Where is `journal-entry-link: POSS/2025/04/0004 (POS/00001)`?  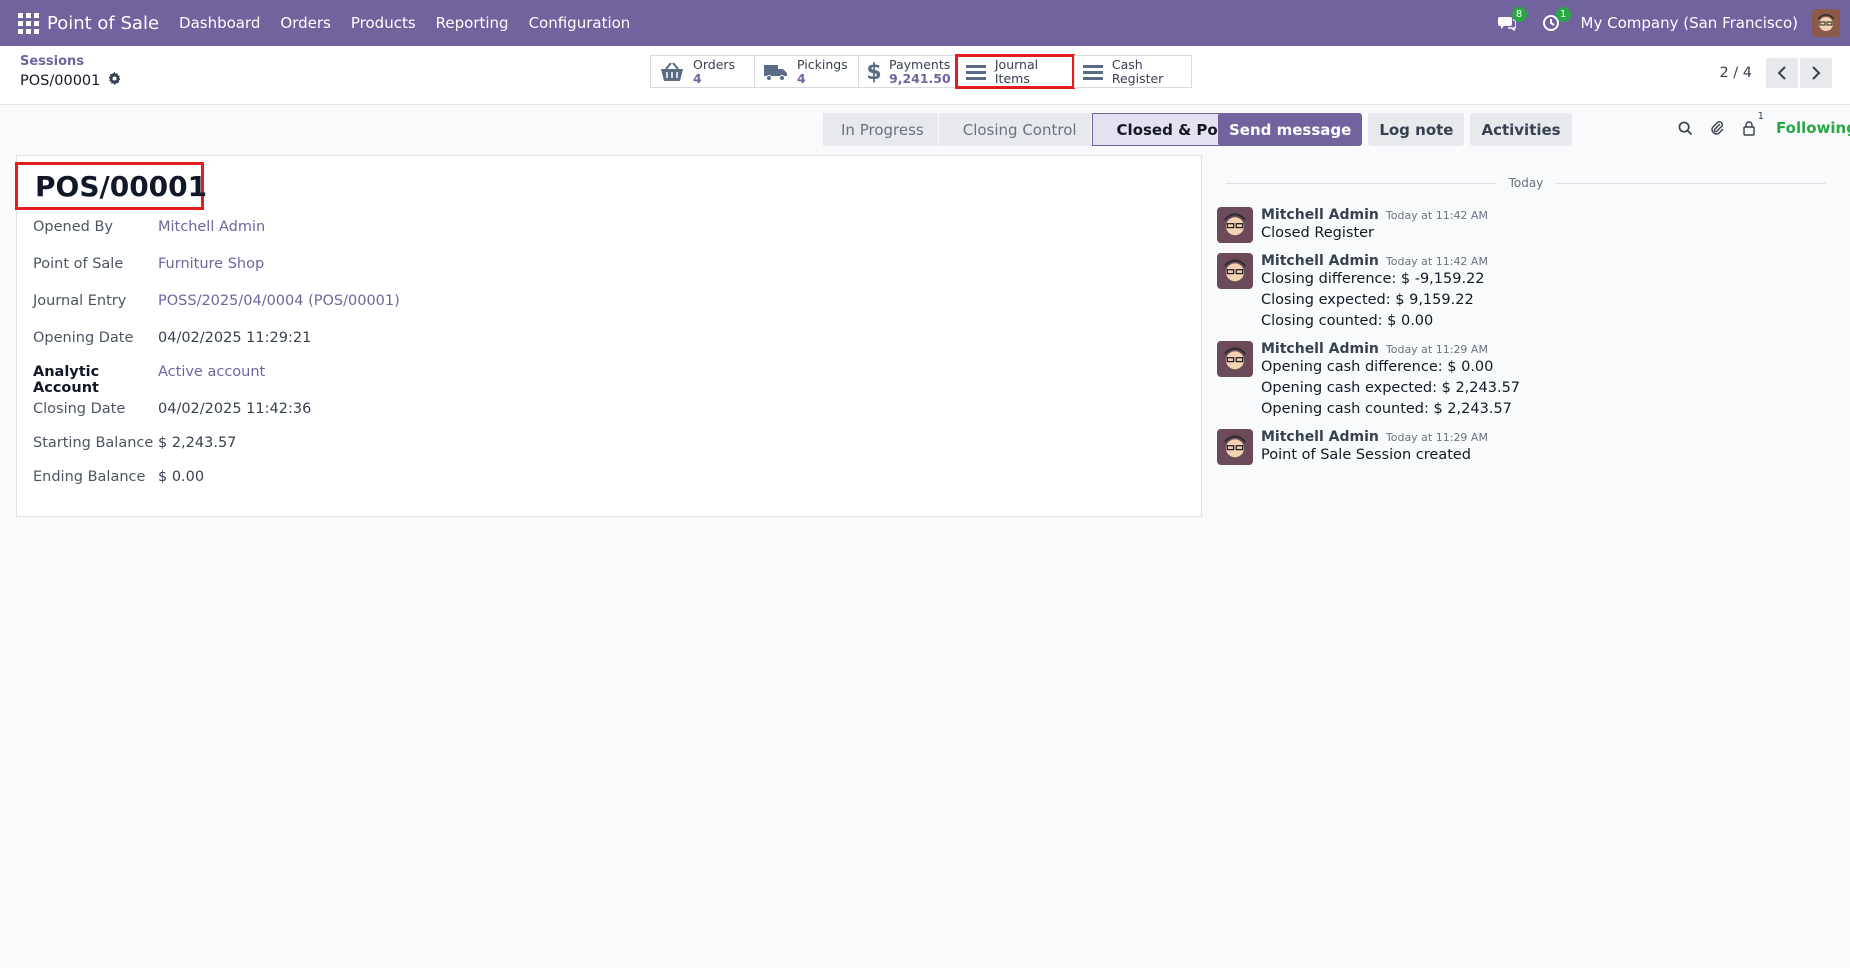
journal-entry-link: POSS/2025/04/0004 (POS/00001) is located at coordinates (279, 301).